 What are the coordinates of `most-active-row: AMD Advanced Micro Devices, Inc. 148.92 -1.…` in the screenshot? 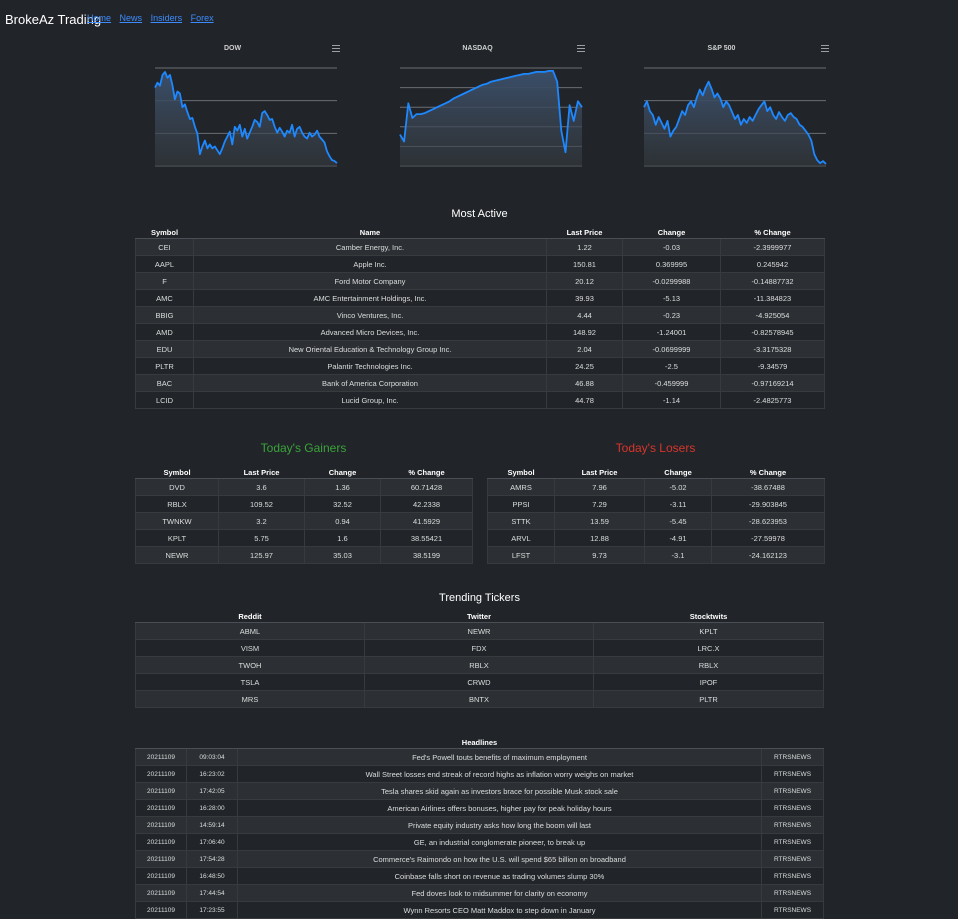 It's located at (480, 332).